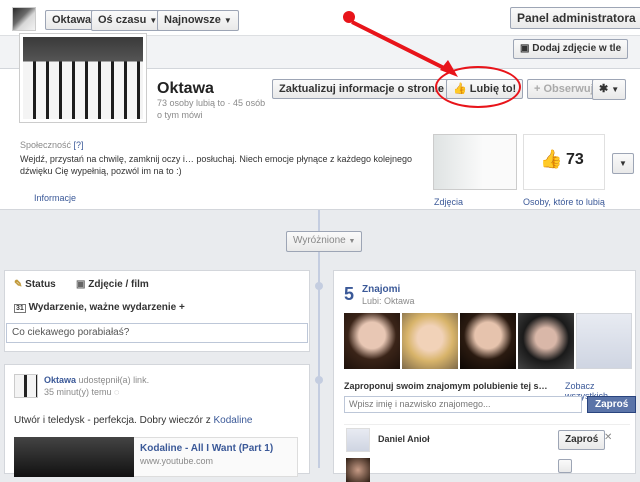 The image size is (640, 482). What do you see at coordinates (18, 284) in the screenshot?
I see `pencil-icon: ✎` at bounding box center [18, 284].